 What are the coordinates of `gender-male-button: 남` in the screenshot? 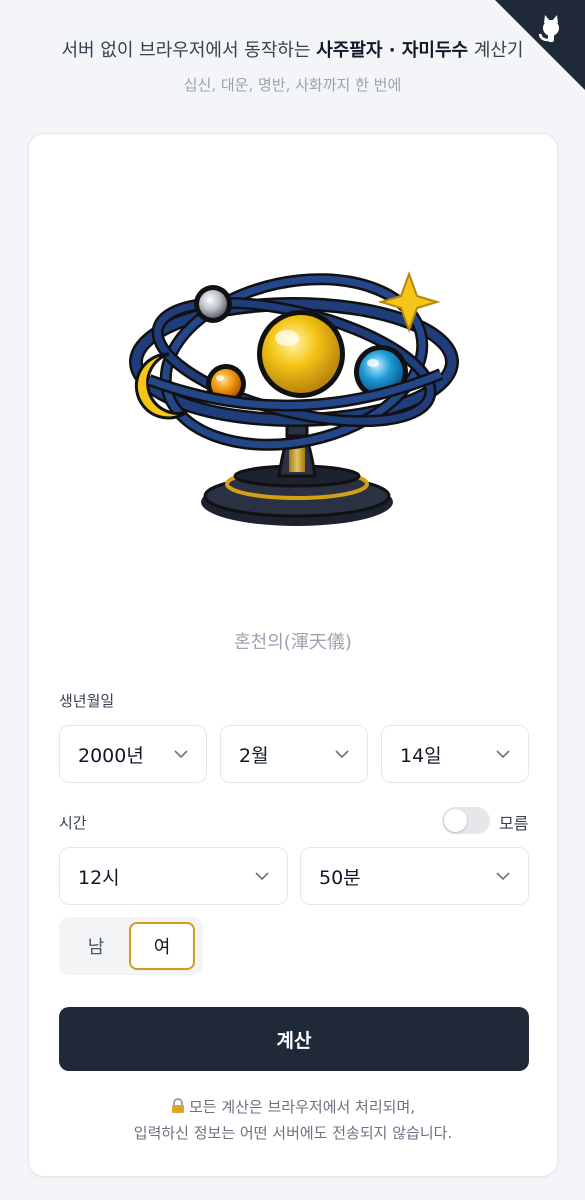 It's located at (96, 946).